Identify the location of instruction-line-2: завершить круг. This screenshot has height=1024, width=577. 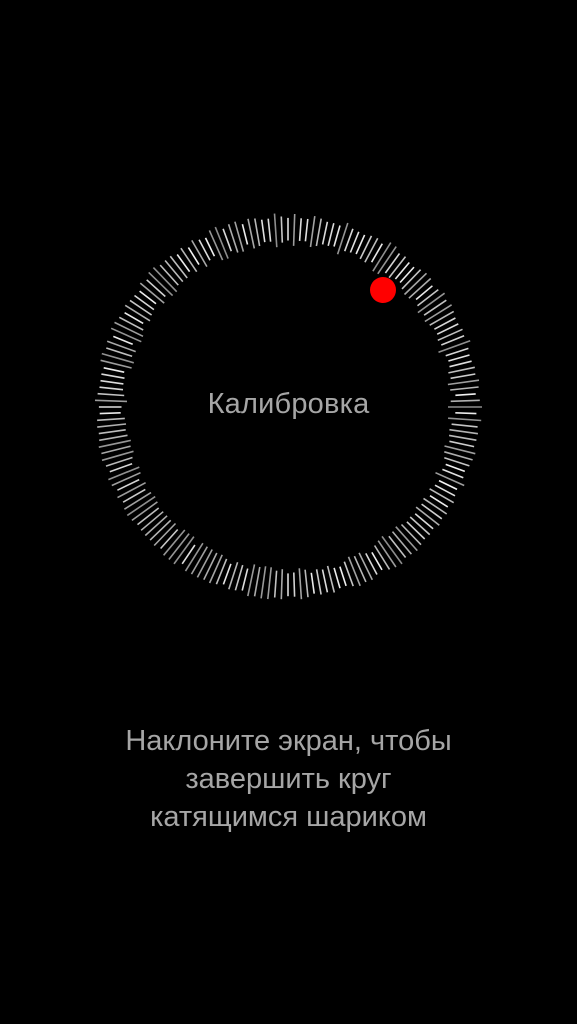
(288, 779).